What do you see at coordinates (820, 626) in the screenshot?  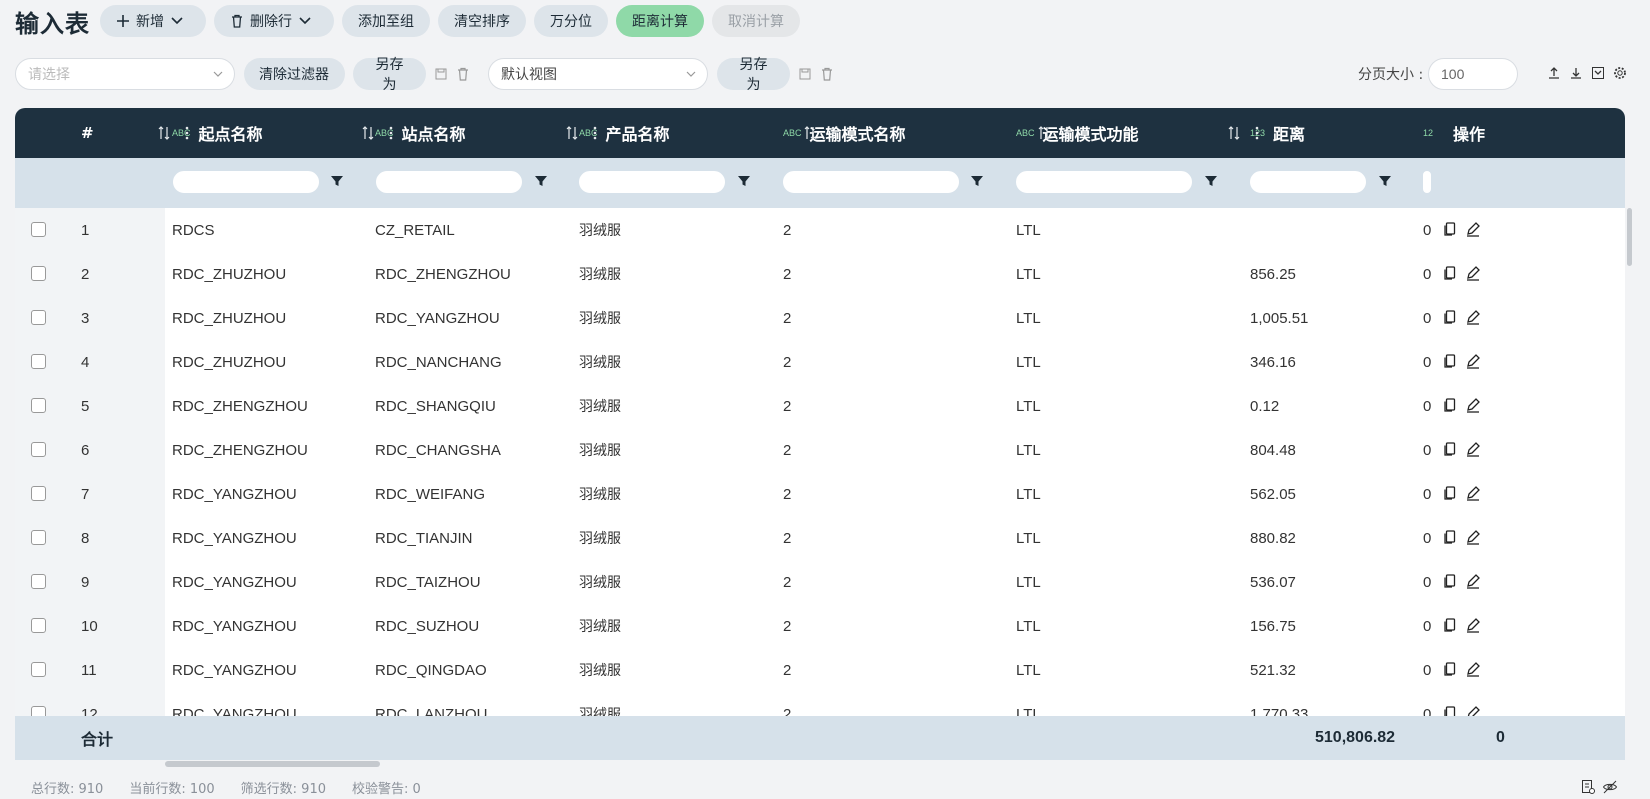 I see `table-row: 10 RDC_YANGZHOU RDC_SUZHOU 羽绒服 2 LTL 156.75 0` at bounding box center [820, 626].